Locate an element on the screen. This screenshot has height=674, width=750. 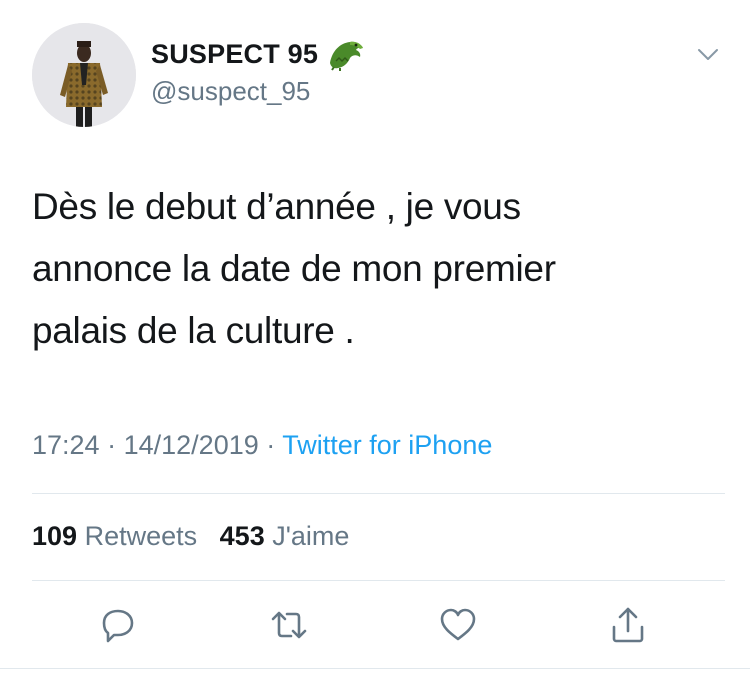
tweet-source-link: Twitter for iPhone is located at coordinates (387, 445).